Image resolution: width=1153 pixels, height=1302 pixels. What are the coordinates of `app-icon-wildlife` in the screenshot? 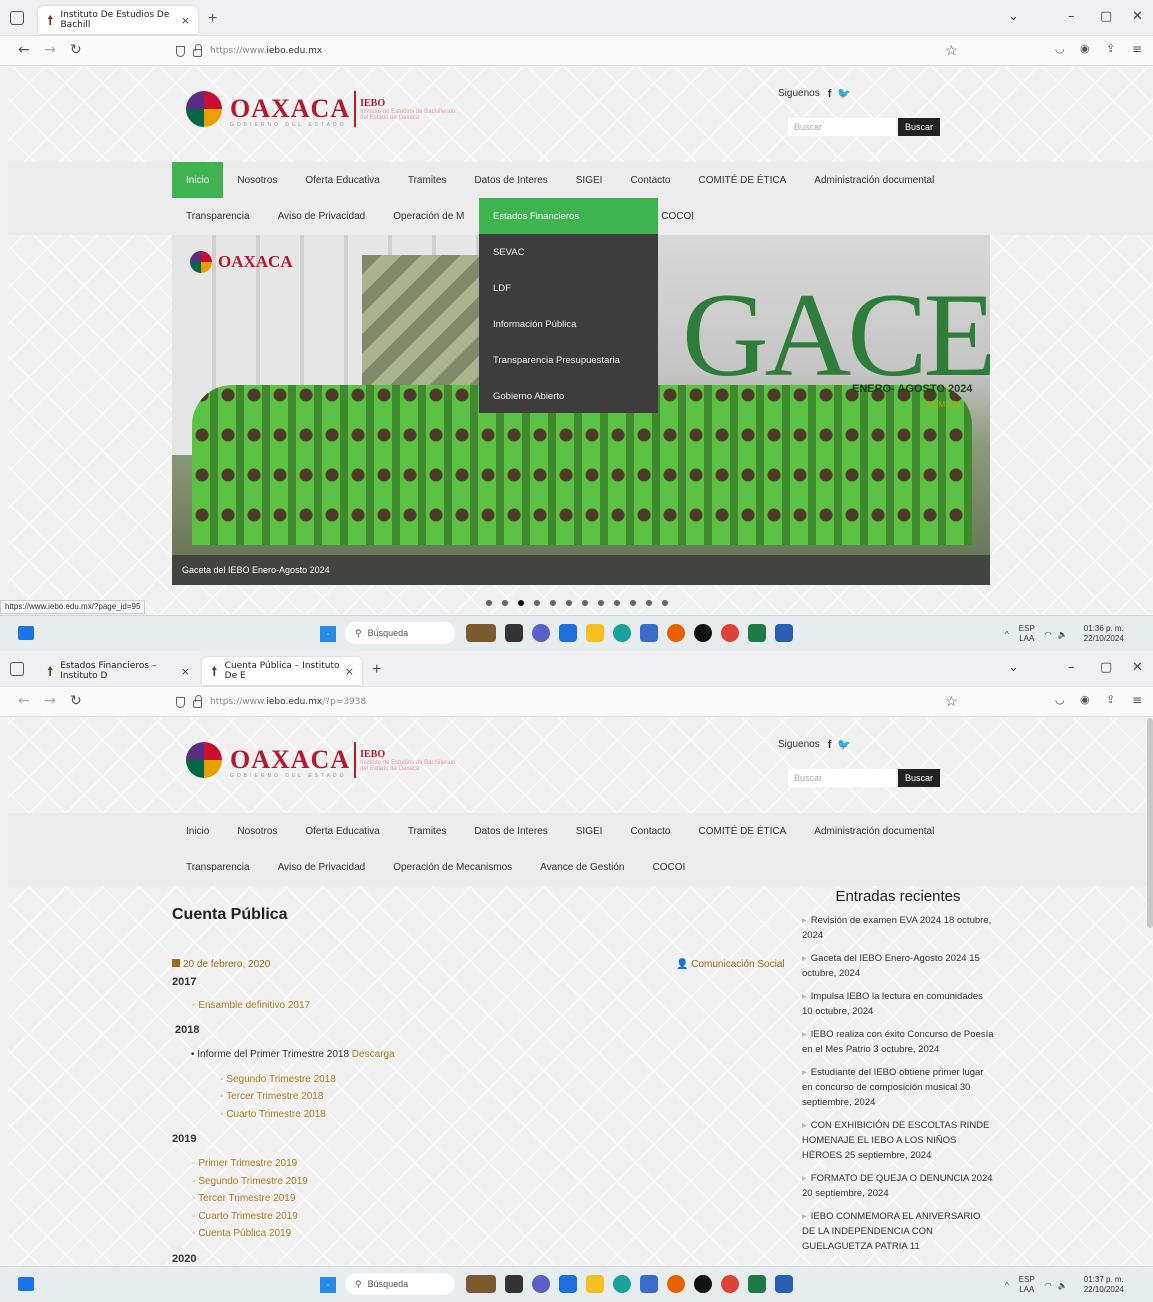 It's located at (481, 633).